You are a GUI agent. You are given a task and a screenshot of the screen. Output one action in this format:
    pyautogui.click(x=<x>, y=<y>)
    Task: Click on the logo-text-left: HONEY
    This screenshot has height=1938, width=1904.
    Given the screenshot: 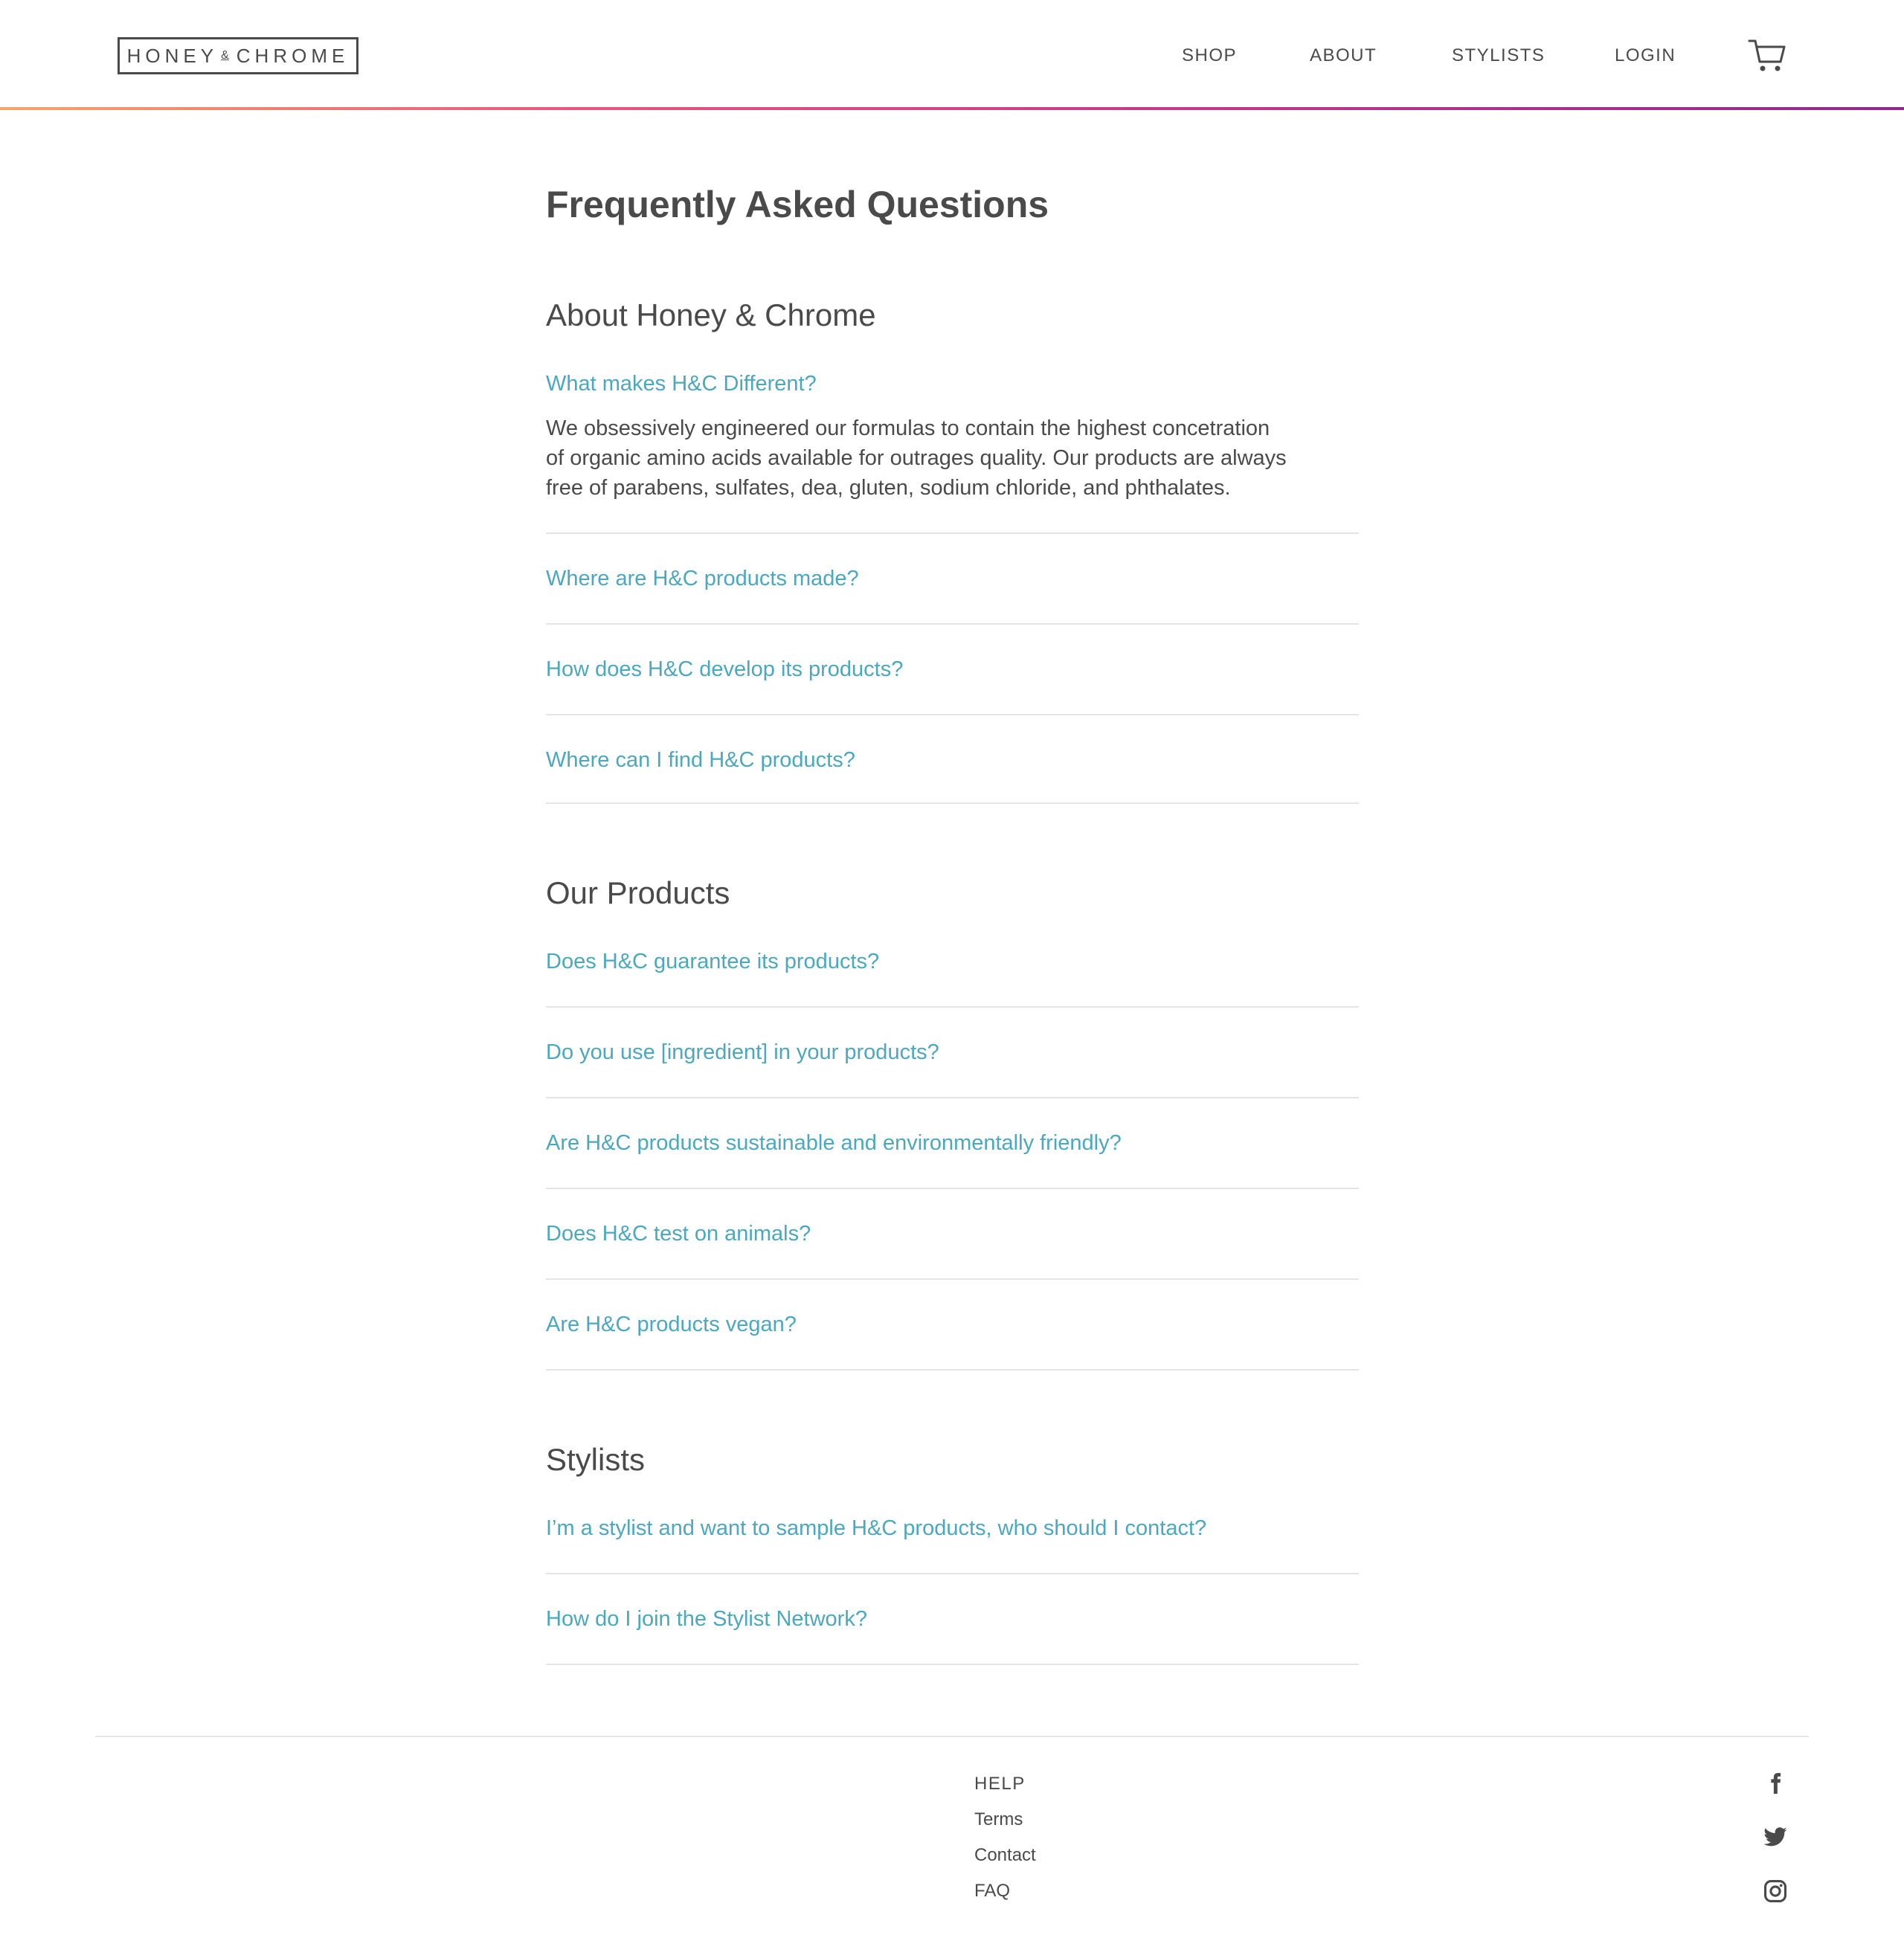 What is the action you would take?
    pyautogui.click(x=173, y=55)
    